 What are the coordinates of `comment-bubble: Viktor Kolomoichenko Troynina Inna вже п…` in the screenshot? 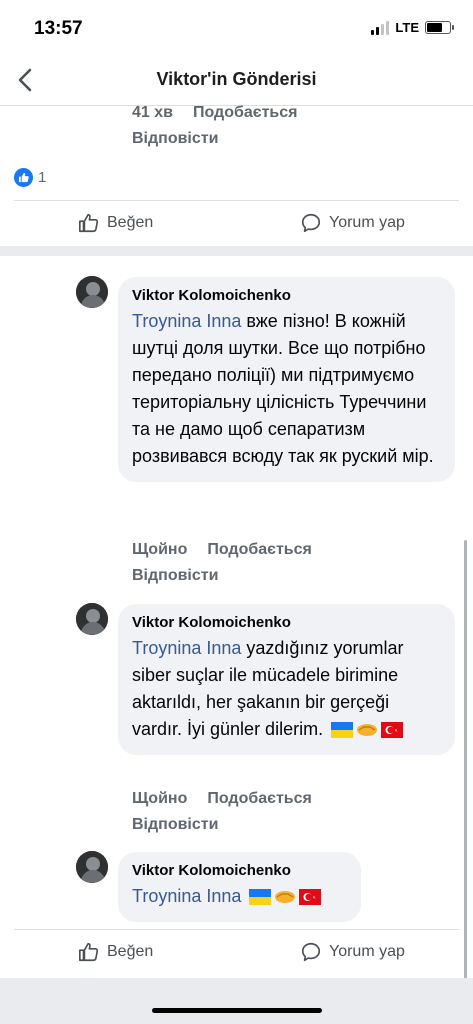 It's located at (286, 379).